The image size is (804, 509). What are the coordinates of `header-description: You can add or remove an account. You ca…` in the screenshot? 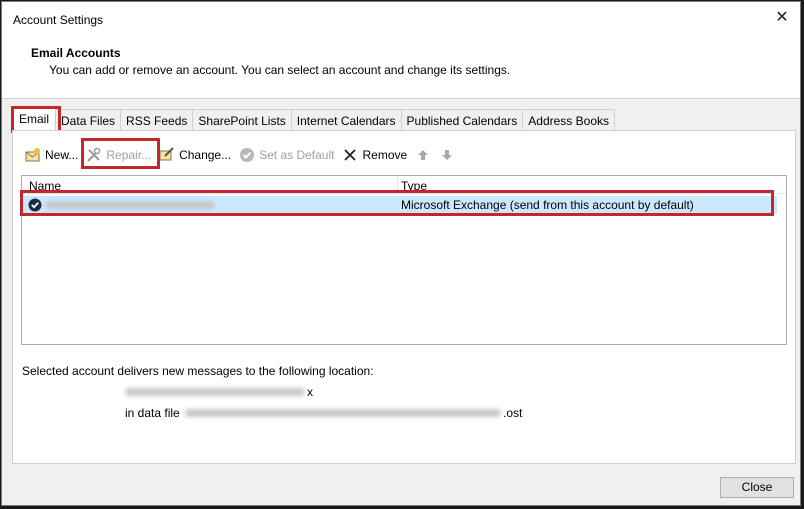 It's located at (280, 70).